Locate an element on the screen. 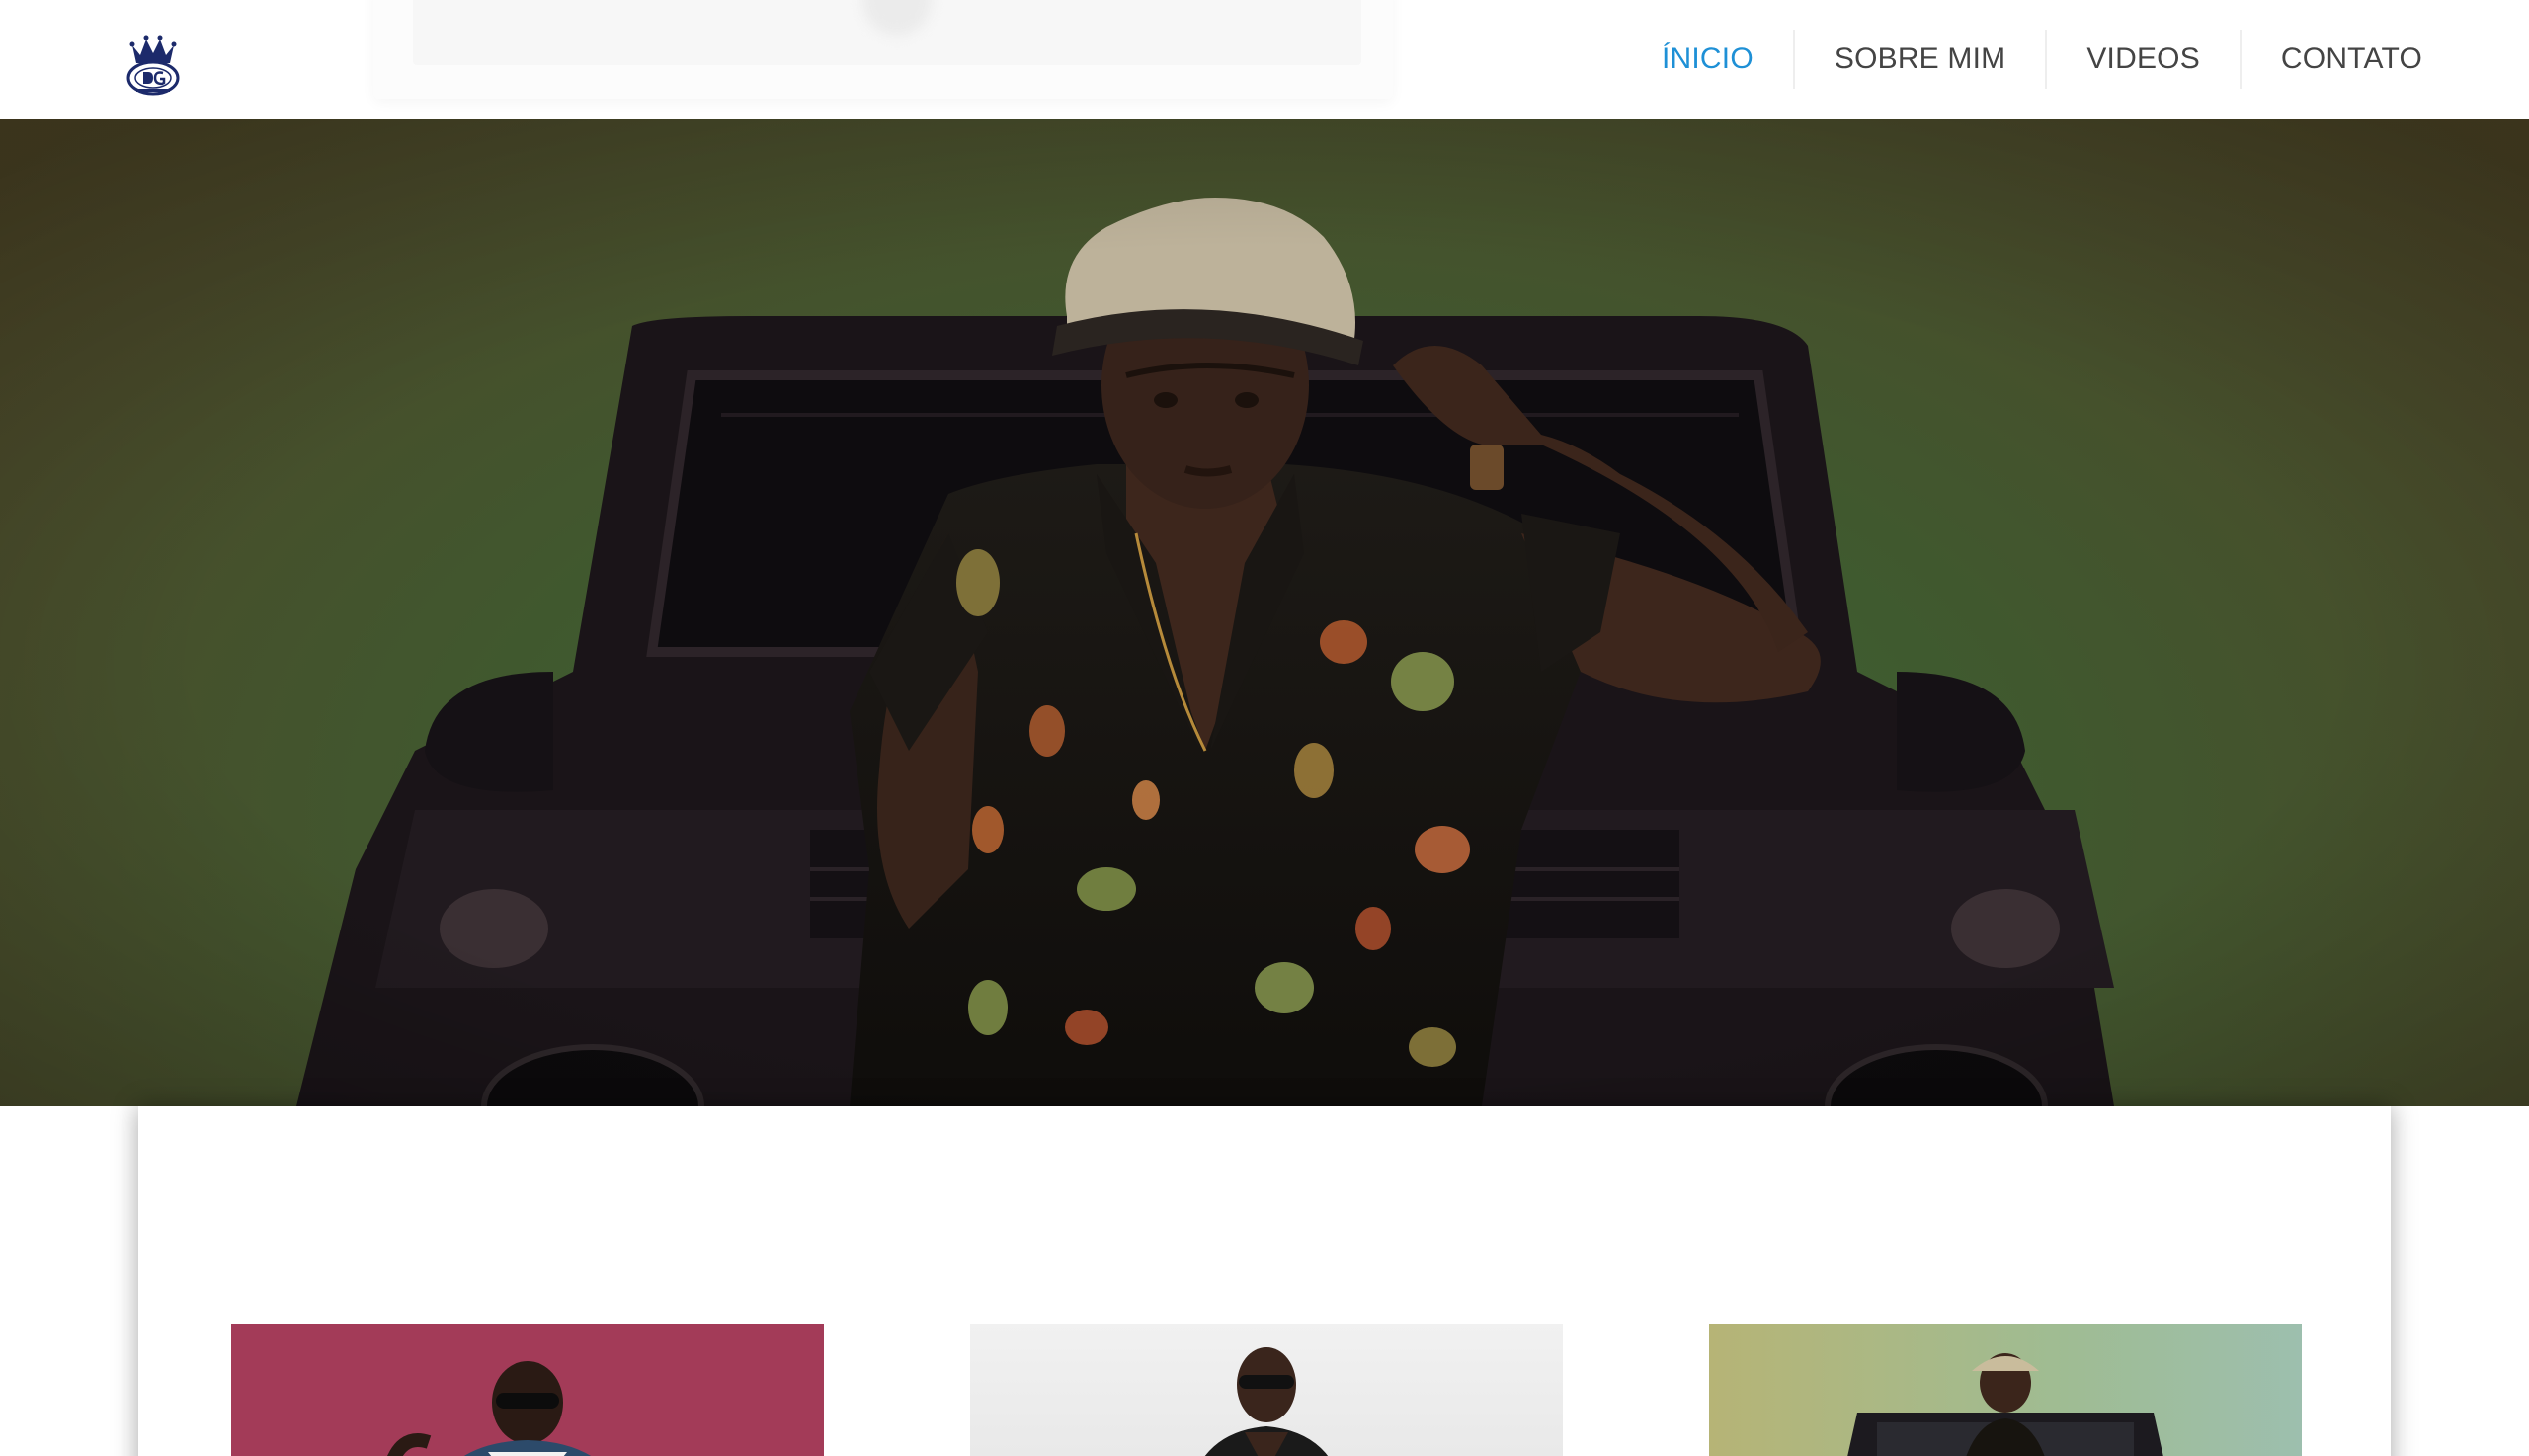 The width and height of the screenshot is (2529, 1456). nav-item-videos: VIDEOS is located at coordinates (2142, 59).